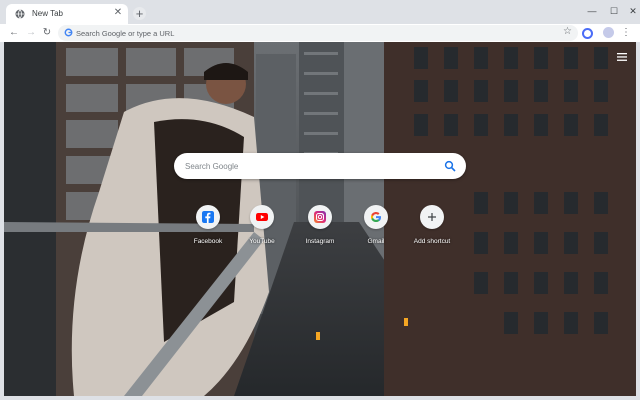 This screenshot has height=400, width=640. Describe the element at coordinates (310, 166) in the screenshot. I see `search-input` at that location.